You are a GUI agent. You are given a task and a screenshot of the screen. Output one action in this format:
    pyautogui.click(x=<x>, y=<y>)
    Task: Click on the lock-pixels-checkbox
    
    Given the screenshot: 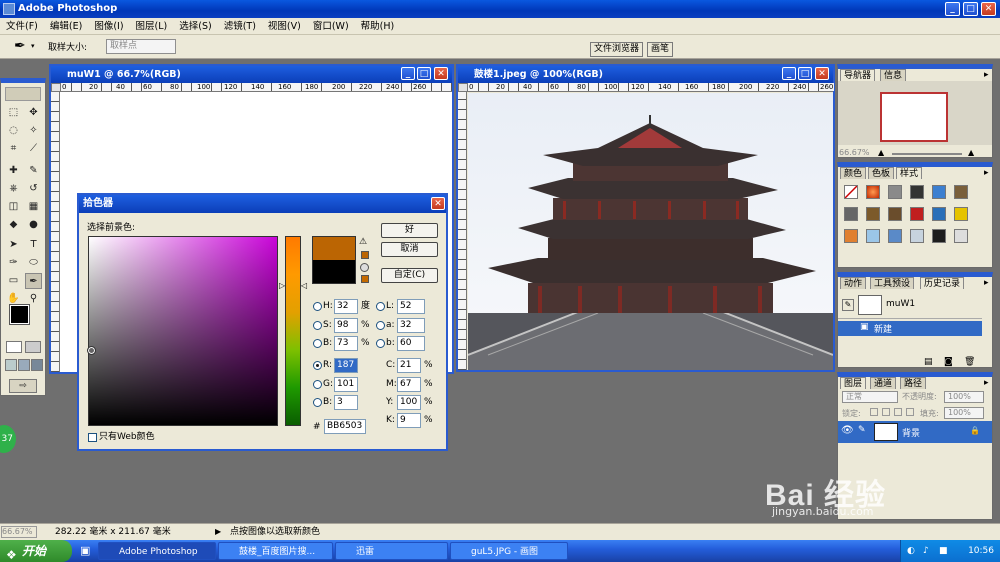 What is the action you would take?
    pyautogui.click(x=886, y=412)
    